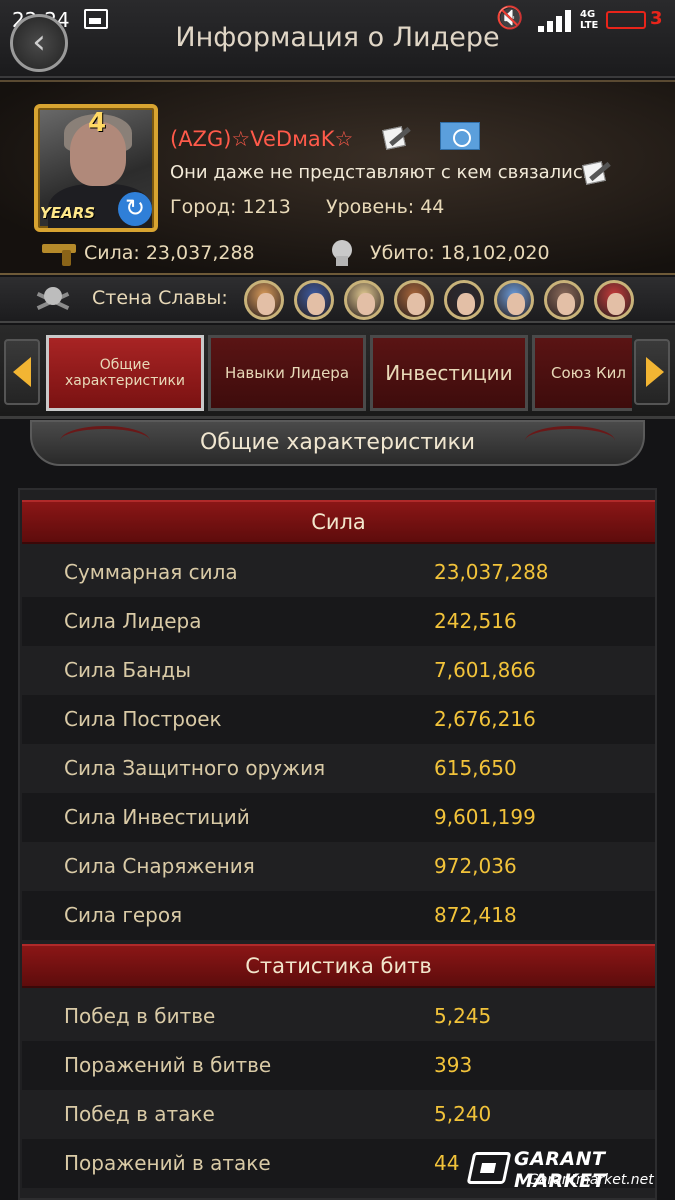 This screenshot has width=675, height=1200. I want to click on wall-of-fame-label: Стена Славы:, so click(160, 298).